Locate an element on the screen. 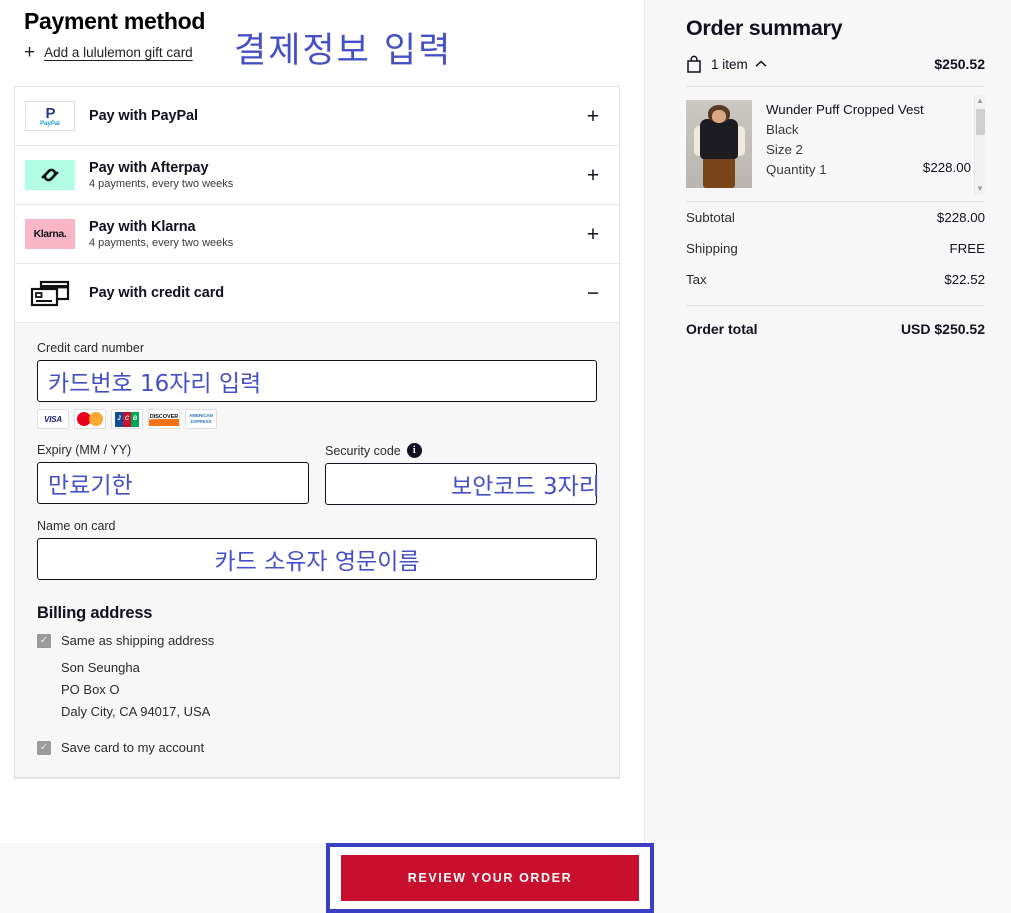 Image resolution: width=1011 pixels, height=913 pixels. shipping-value: FREE is located at coordinates (967, 248).